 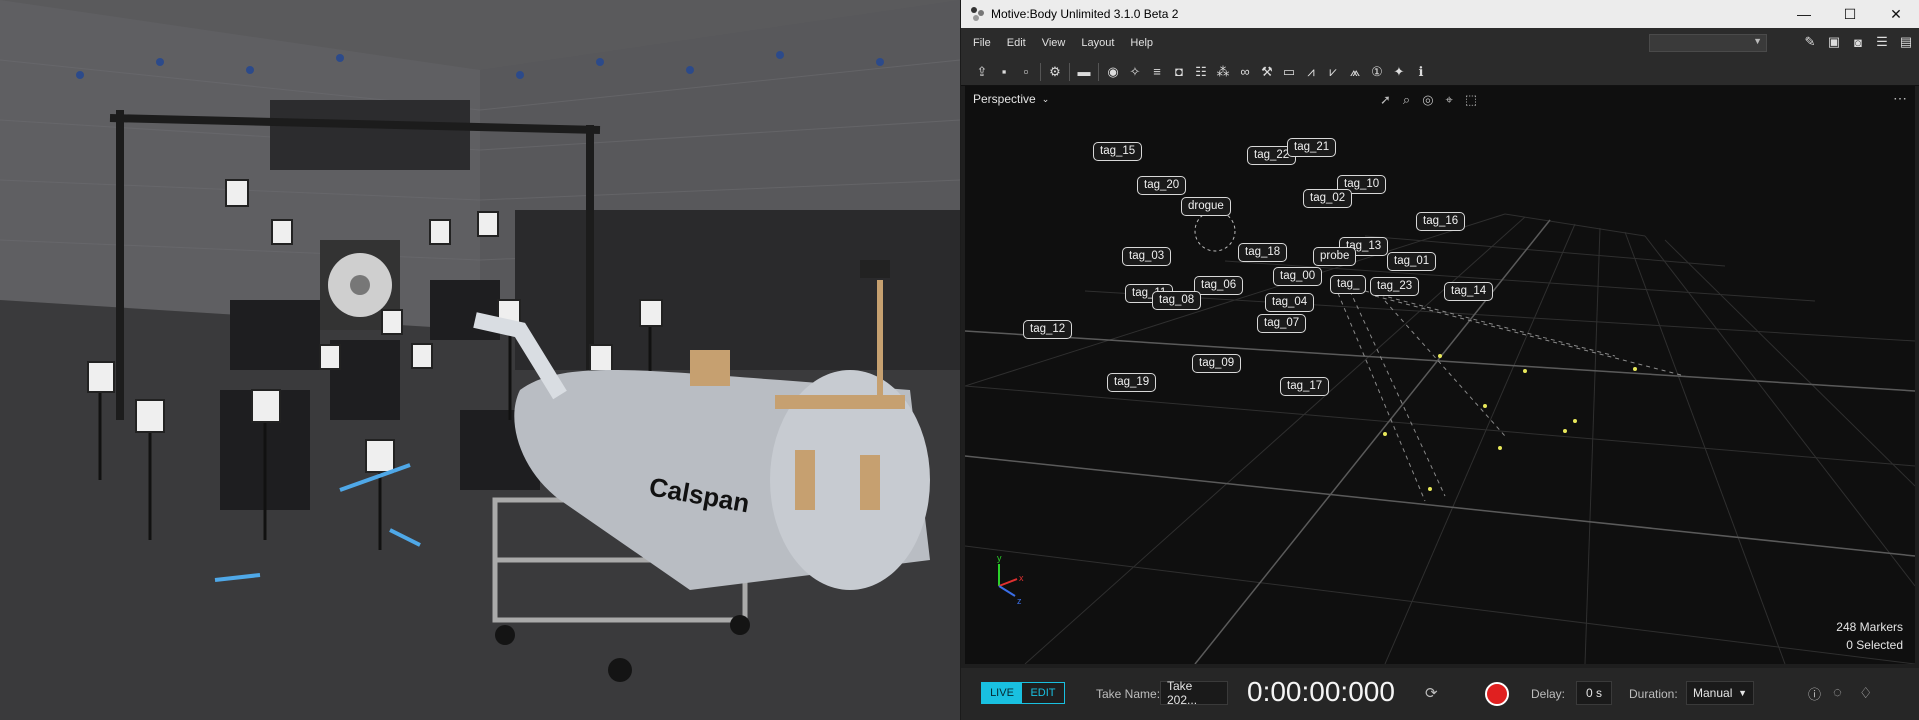 I want to click on menu-file: File, so click(x=982, y=43).